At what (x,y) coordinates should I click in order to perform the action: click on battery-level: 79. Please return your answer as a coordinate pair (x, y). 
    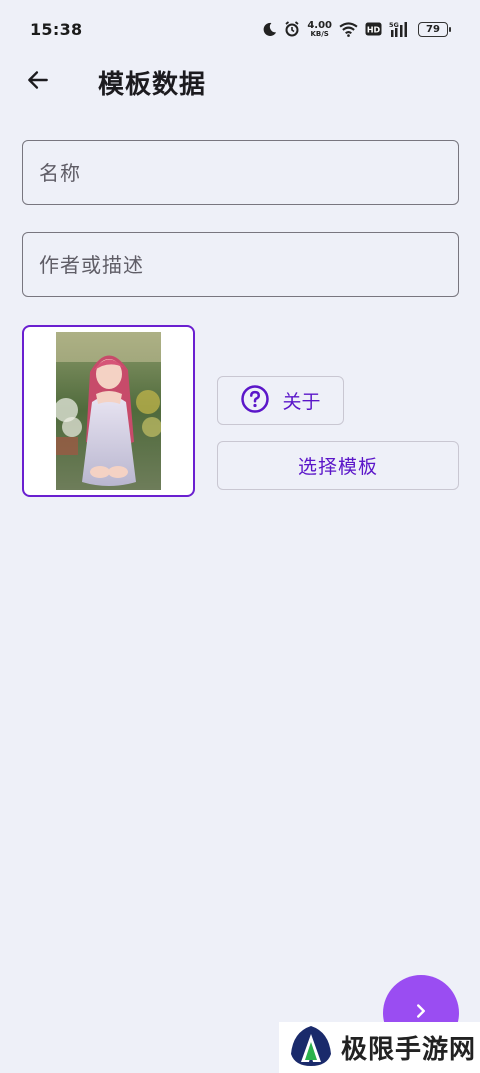
    Looking at the image, I should click on (433, 29).